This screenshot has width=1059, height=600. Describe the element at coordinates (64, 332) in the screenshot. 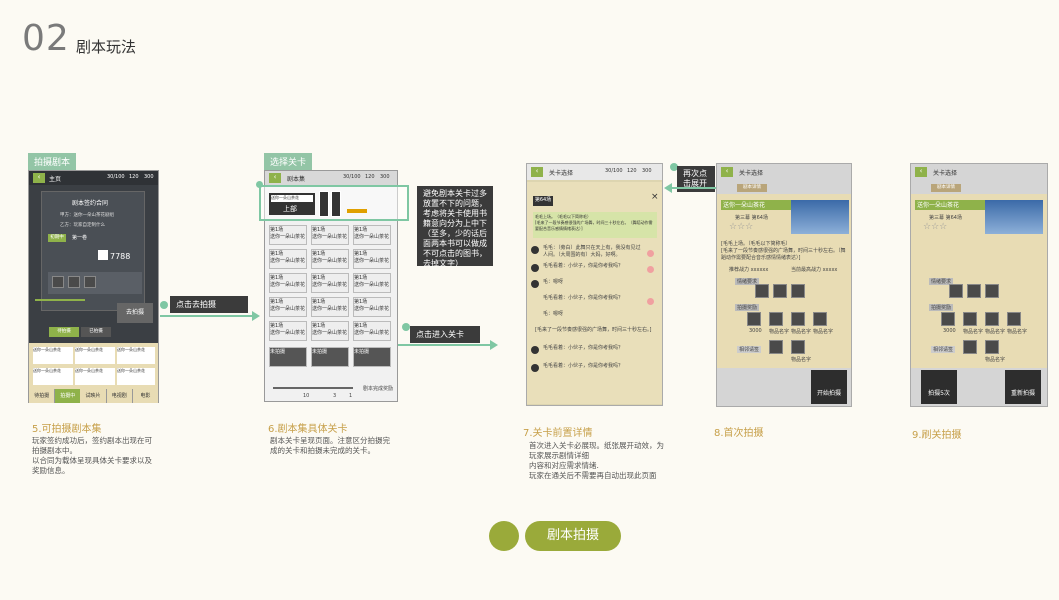

I see `mini-tab-pending: 待拍摄` at that location.